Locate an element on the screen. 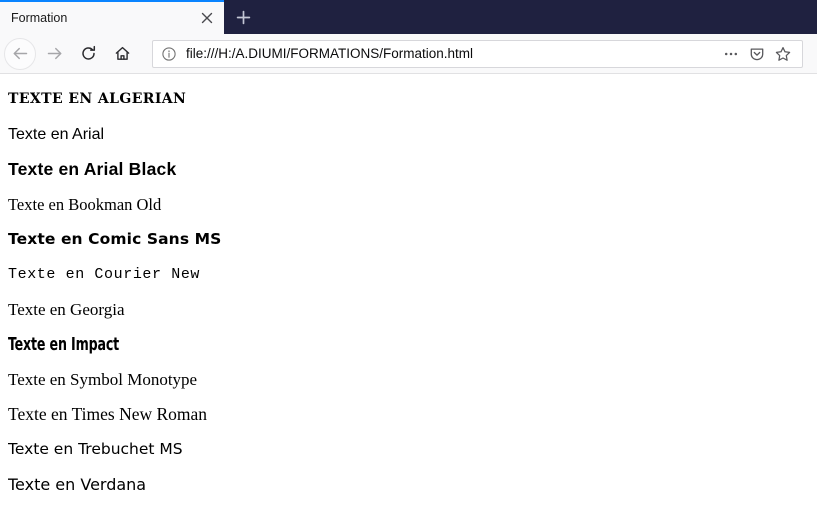 The image size is (817, 529). address-bar-actions is located at coordinates (757, 54).